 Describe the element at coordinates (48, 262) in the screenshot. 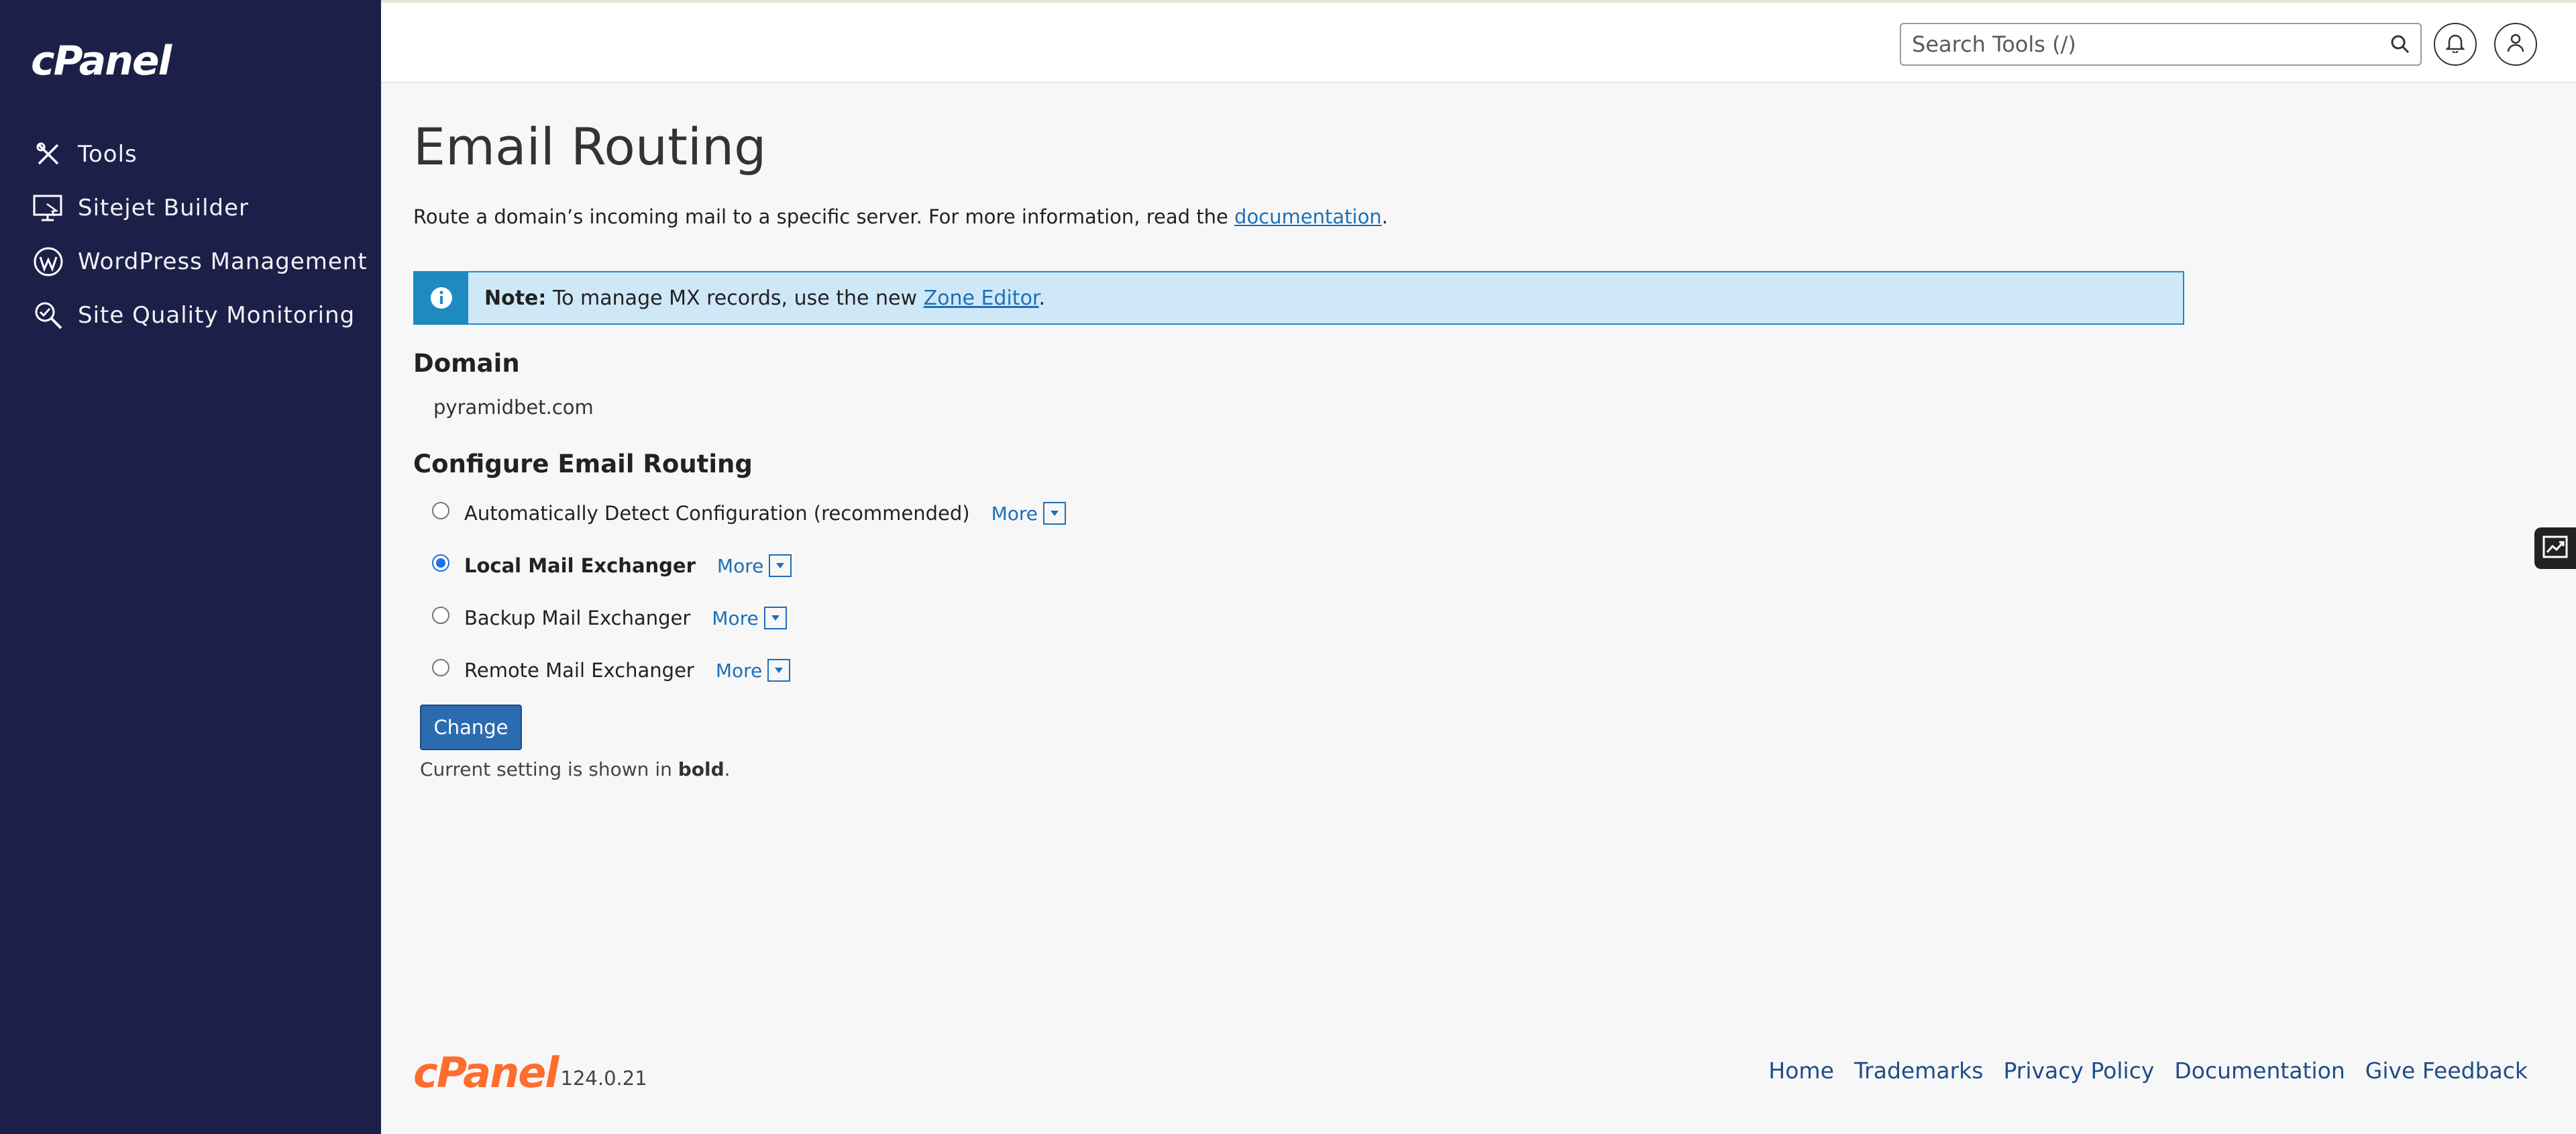

I see `wordpress-icon` at that location.